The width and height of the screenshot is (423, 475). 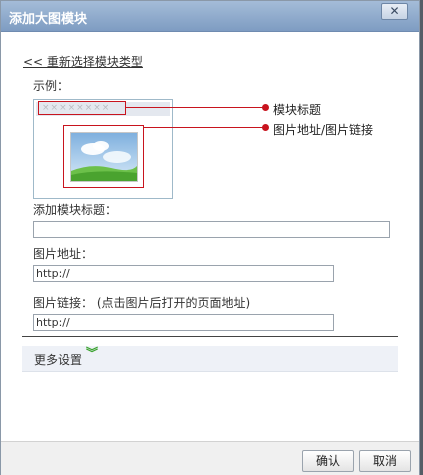 What do you see at coordinates (210, 16) in the screenshot?
I see `dialog-titlebar: 添加大图模块 ✕` at bounding box center [210, 16].